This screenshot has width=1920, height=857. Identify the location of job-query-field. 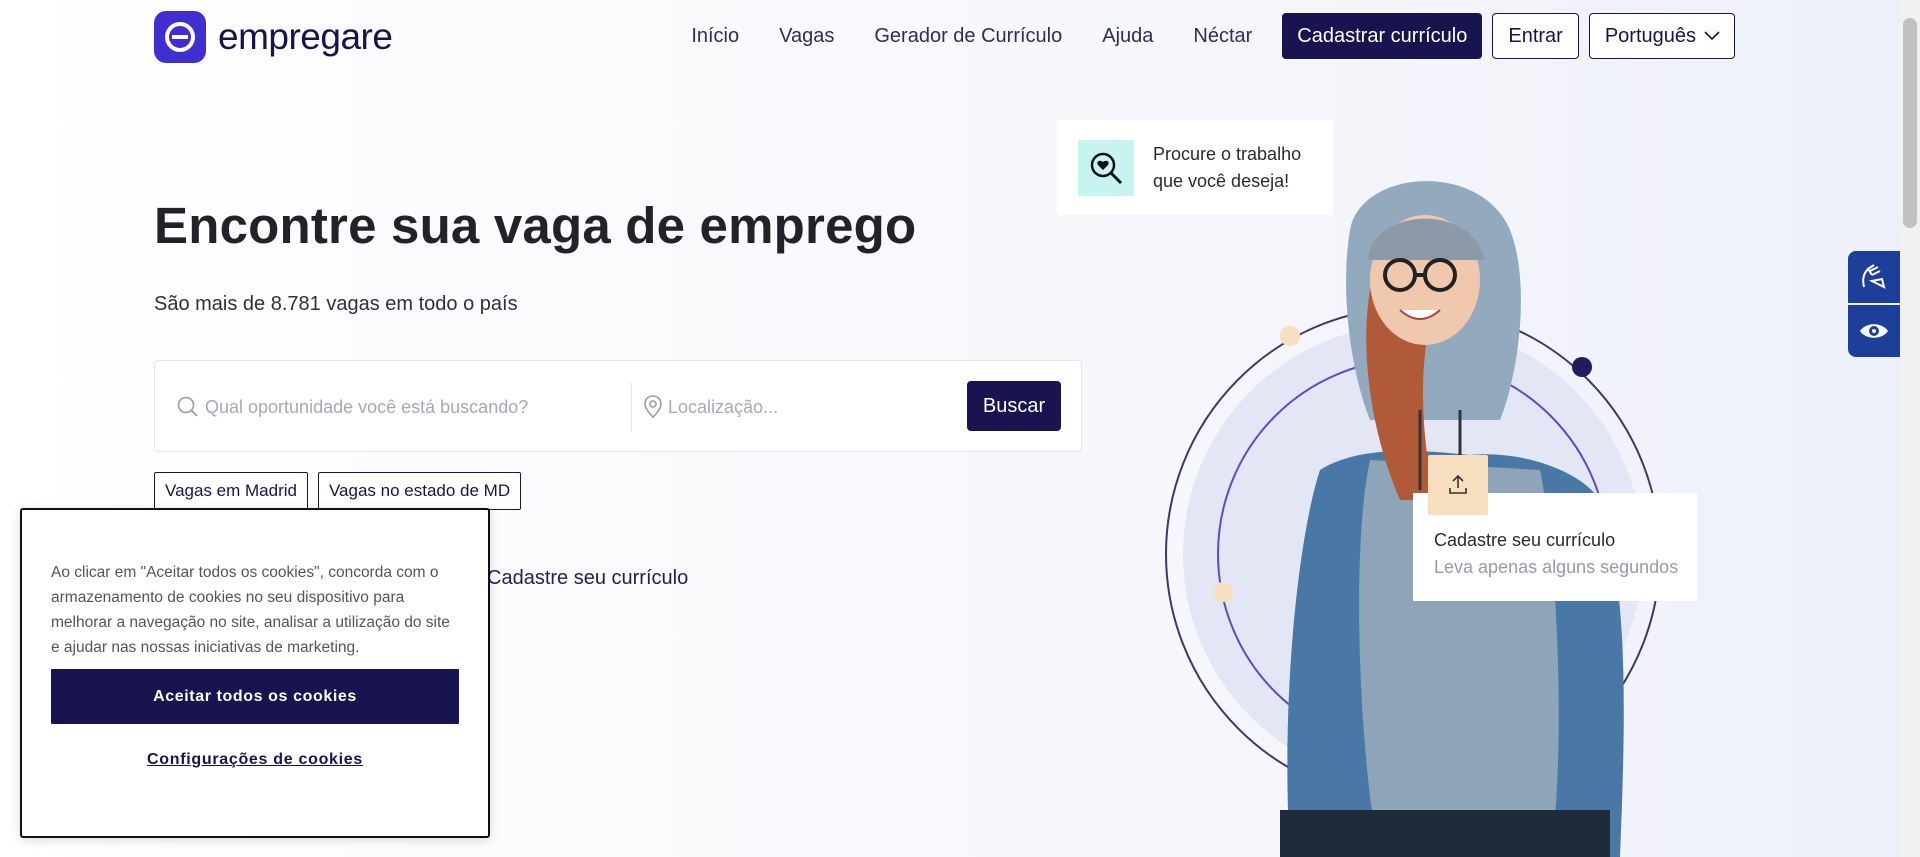
(390, 407).